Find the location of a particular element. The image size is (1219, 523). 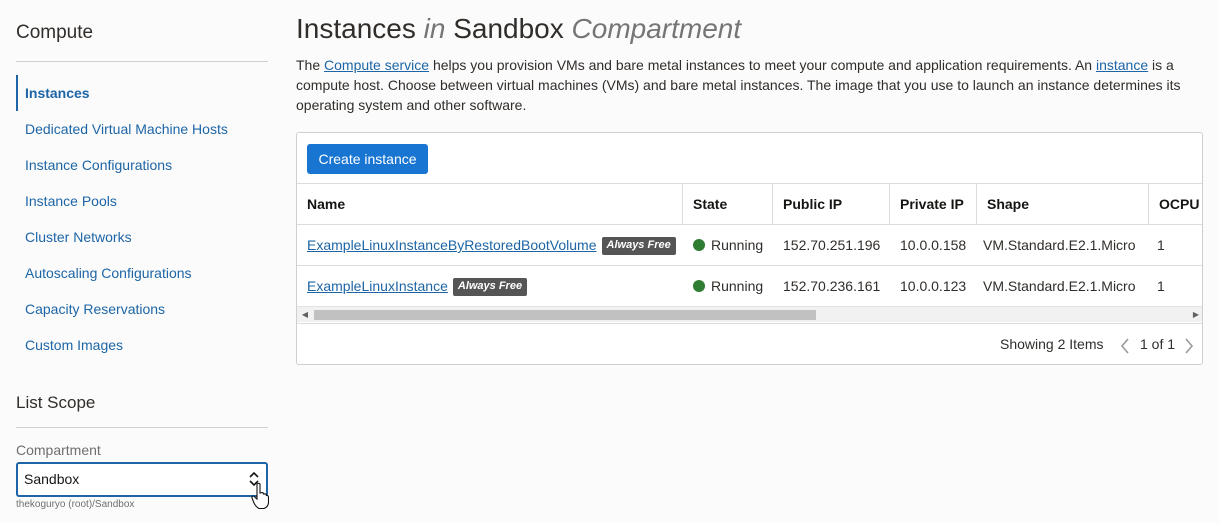

column-header-name: Name is located at coordinates (490, 204).